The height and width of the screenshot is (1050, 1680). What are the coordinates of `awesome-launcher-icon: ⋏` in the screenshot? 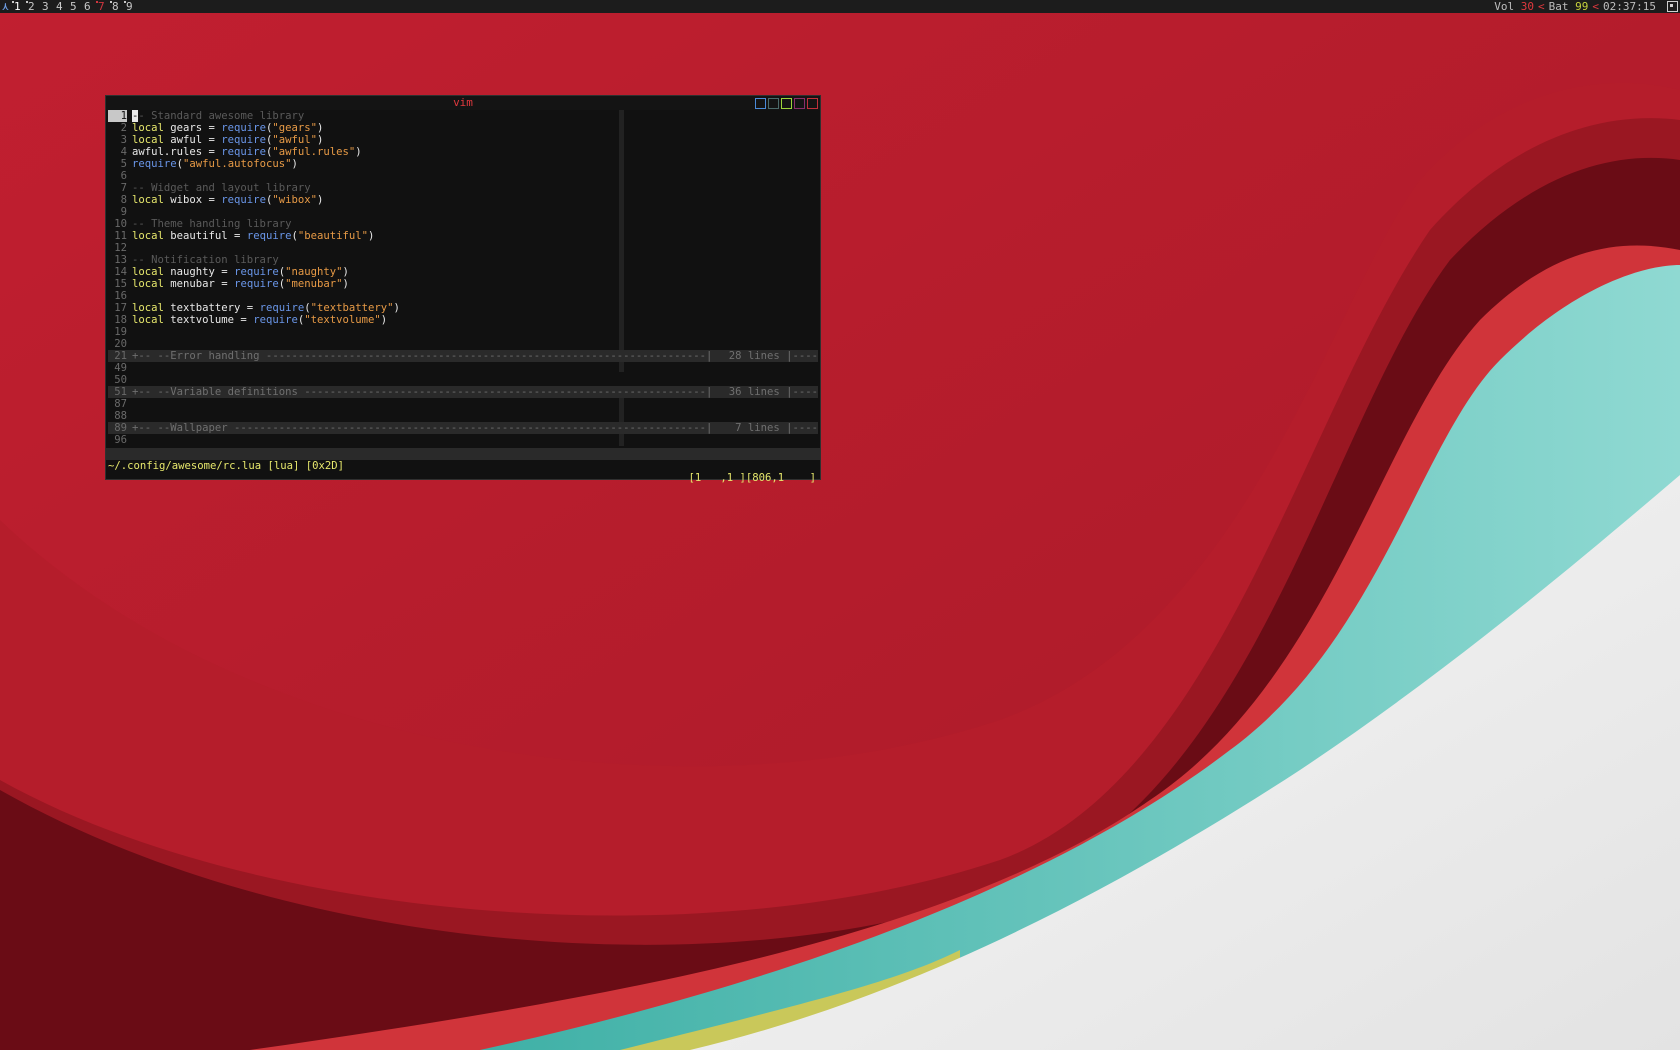 It's located at (5, 6).